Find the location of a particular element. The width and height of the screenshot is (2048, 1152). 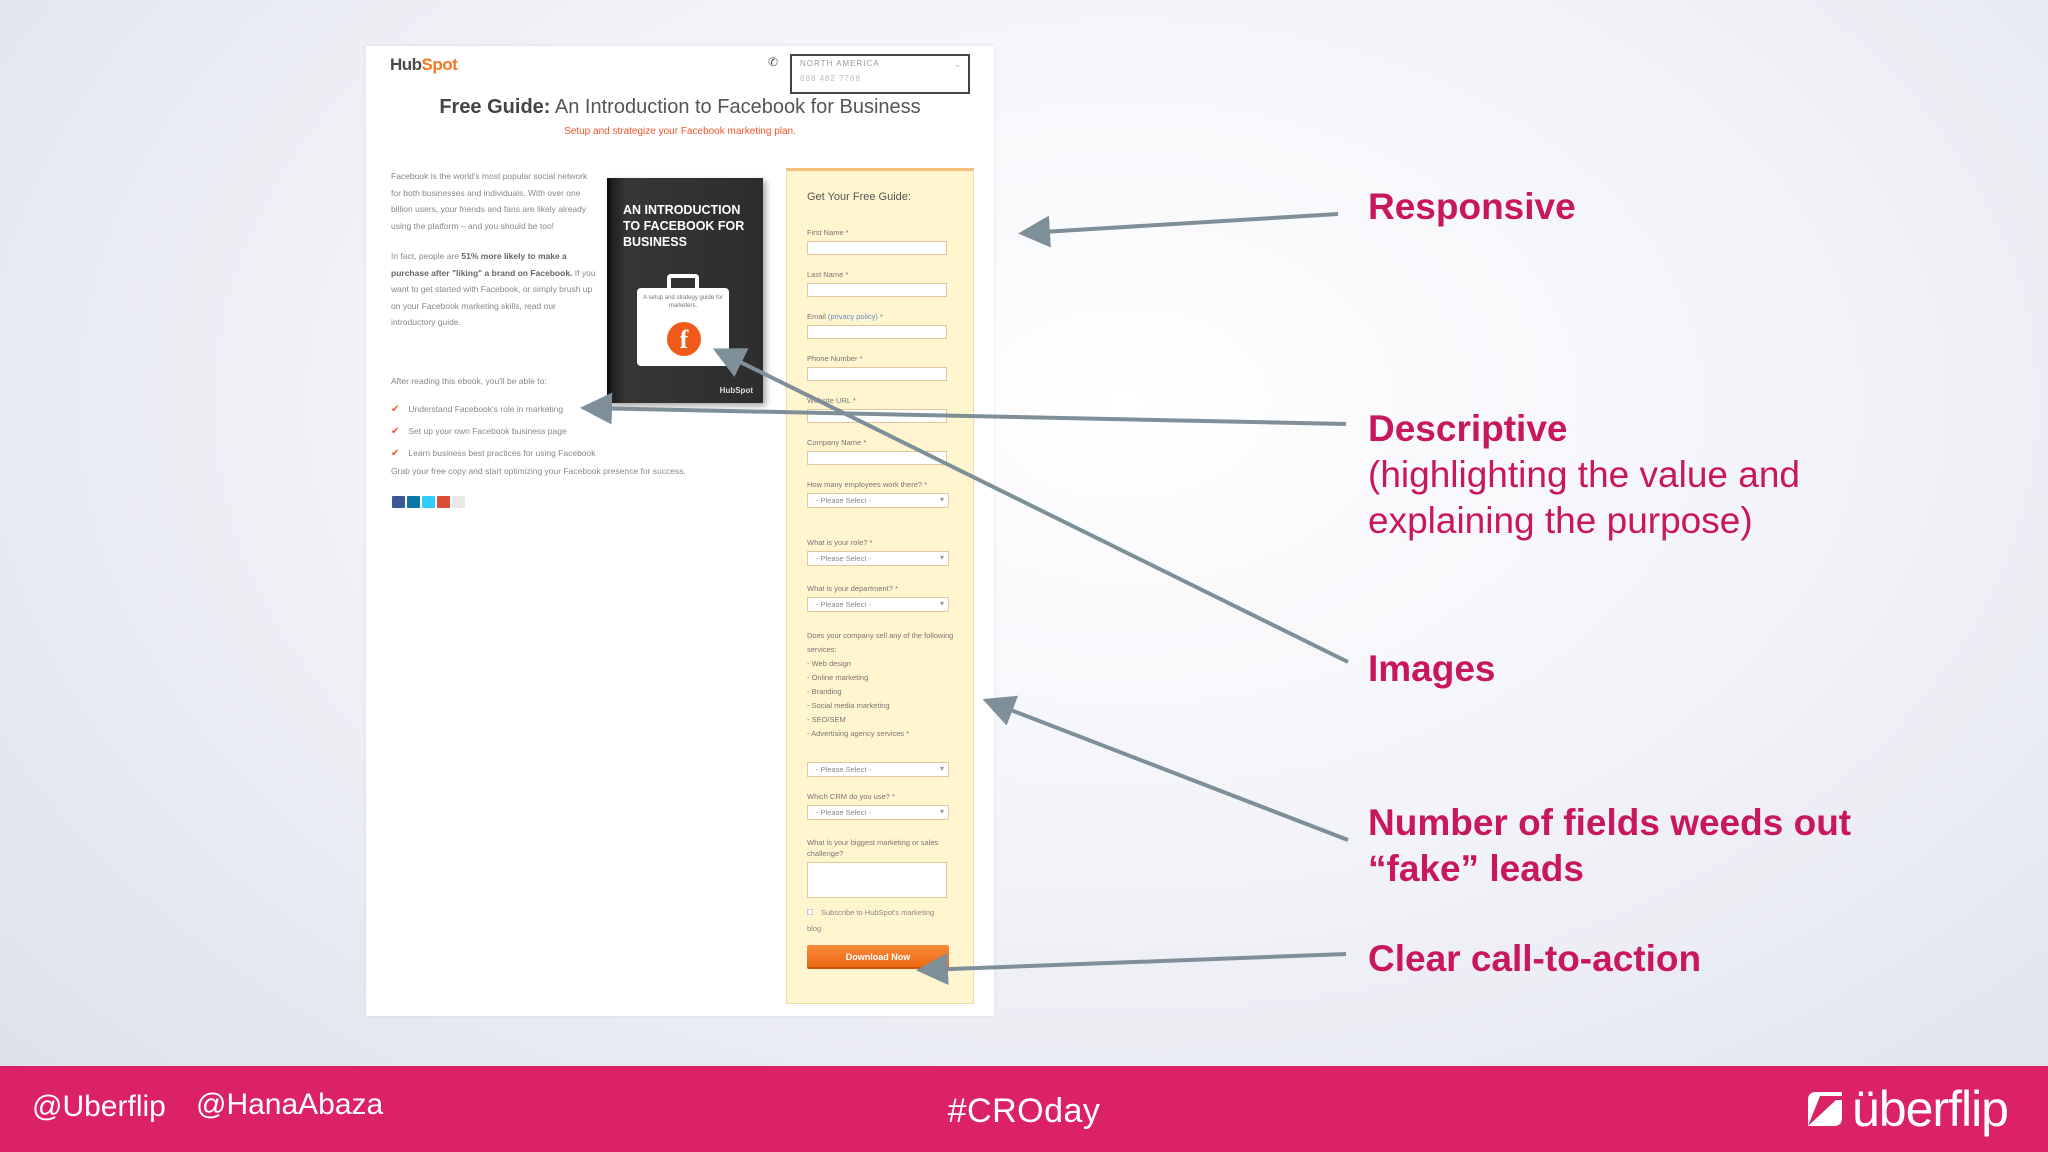

subscribe-checkbox is located at coordinates (810, 912).